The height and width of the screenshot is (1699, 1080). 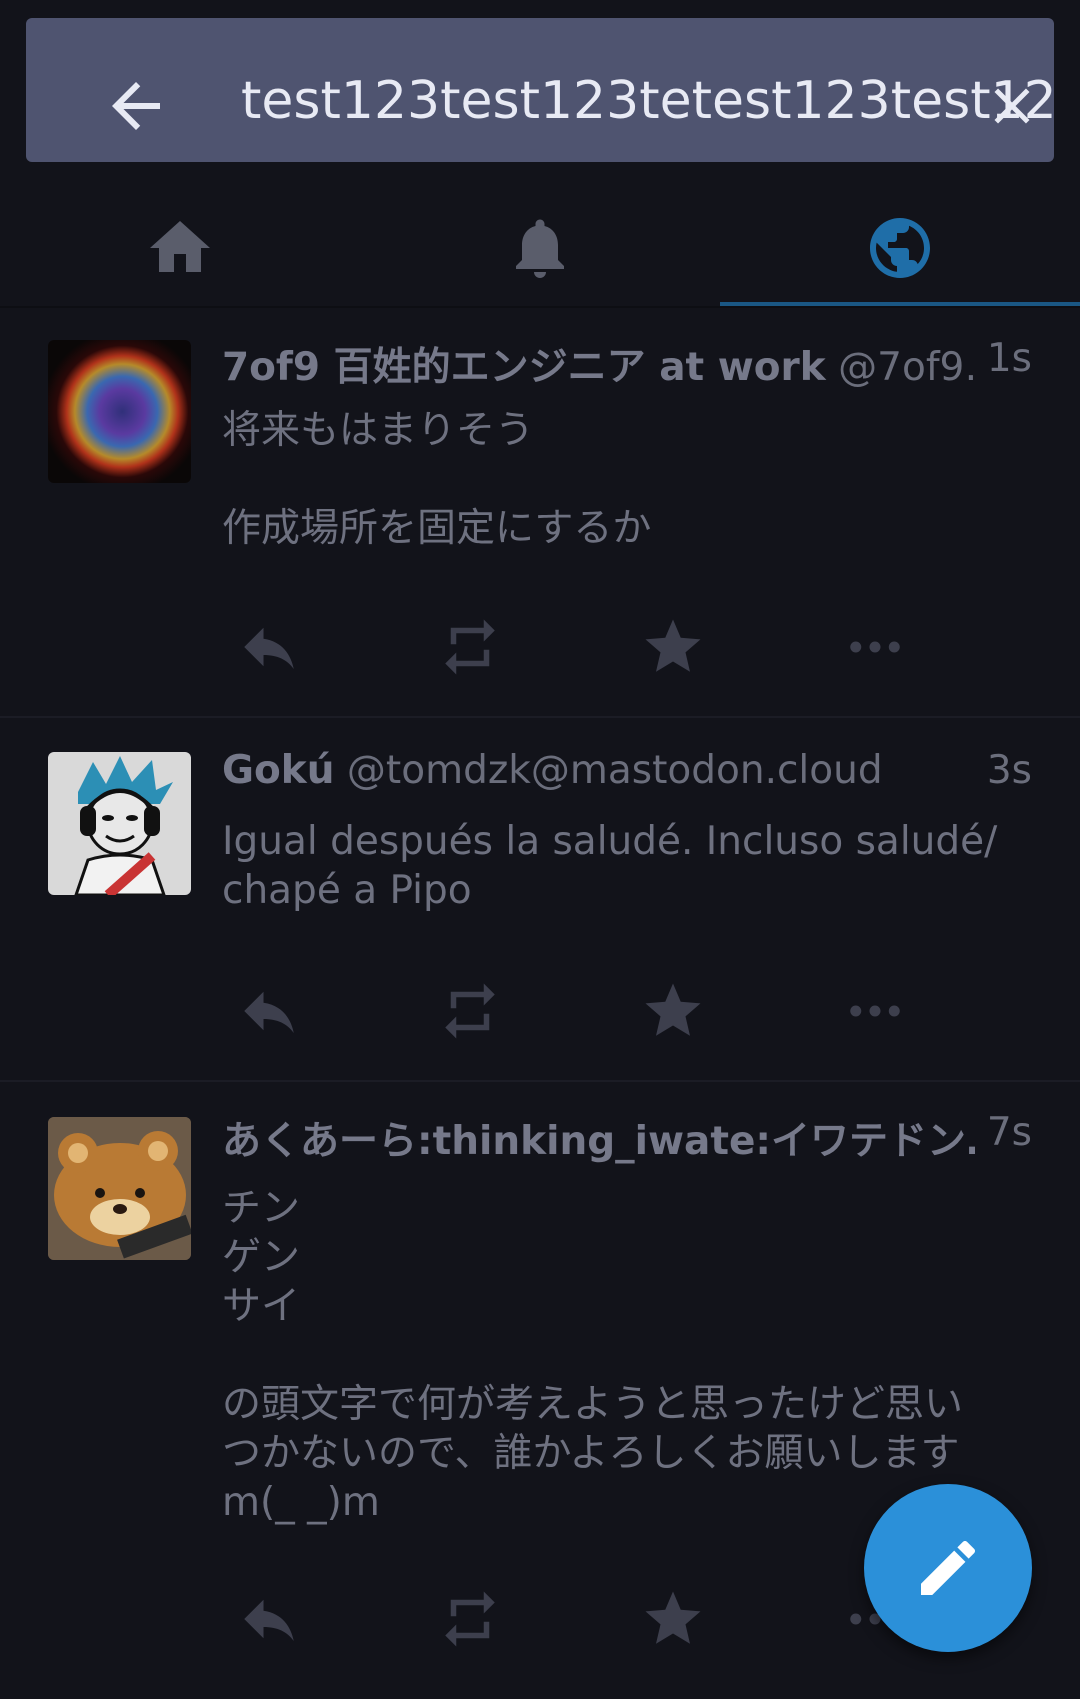 I want to click on status-header: 7of9 百姓的エンジニア at work @7of9… 1s, so click(x=627, y=366).